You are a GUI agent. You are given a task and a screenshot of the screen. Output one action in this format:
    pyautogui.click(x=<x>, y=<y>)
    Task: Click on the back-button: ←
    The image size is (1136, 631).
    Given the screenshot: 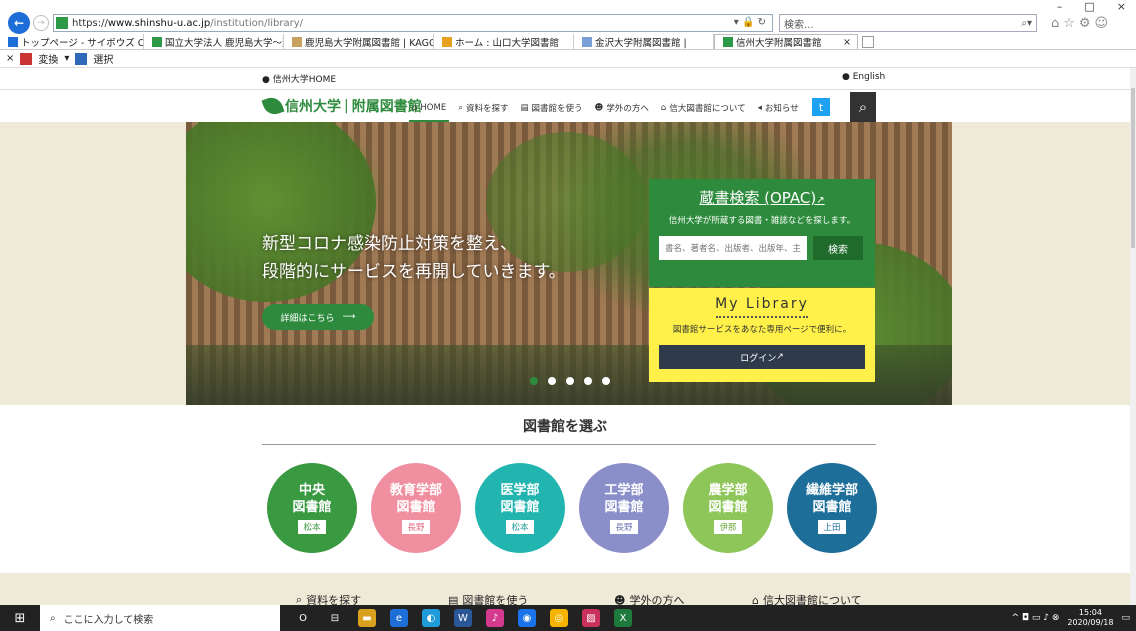 What is the action you would take?
    pyautogui.click(x=19, y=23)
    